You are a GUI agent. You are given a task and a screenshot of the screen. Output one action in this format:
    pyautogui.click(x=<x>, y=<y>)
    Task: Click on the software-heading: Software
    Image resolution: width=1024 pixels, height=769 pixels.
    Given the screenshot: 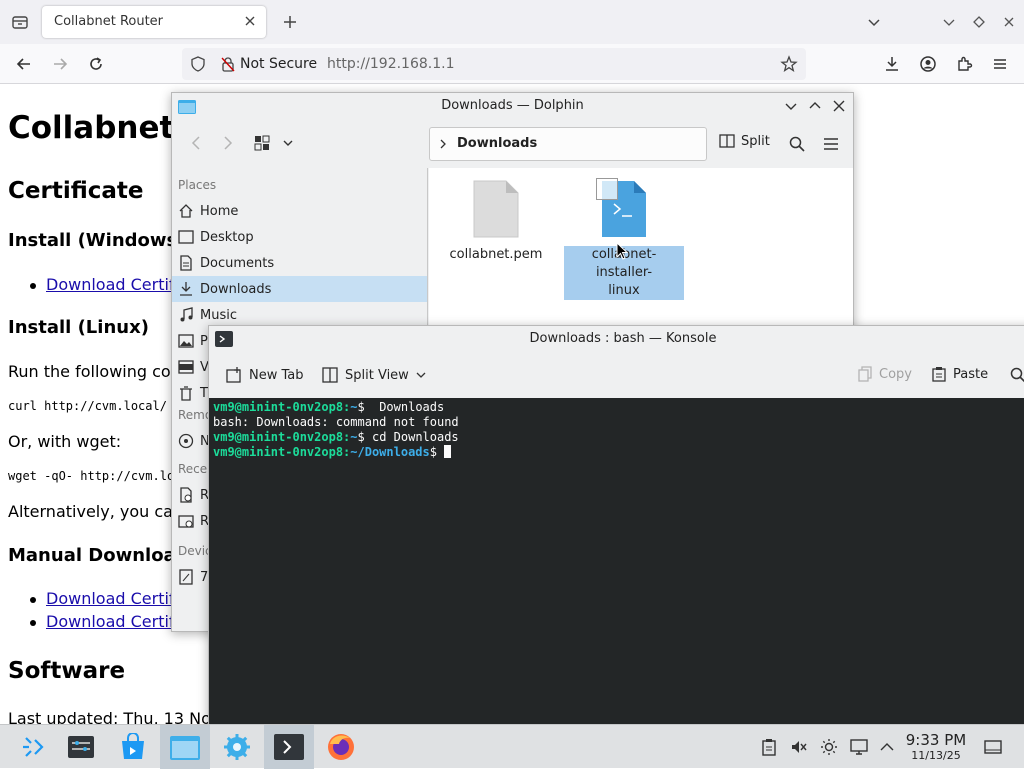 What is the action you would take?
    pyautogui.click(x=67, y=671)
    